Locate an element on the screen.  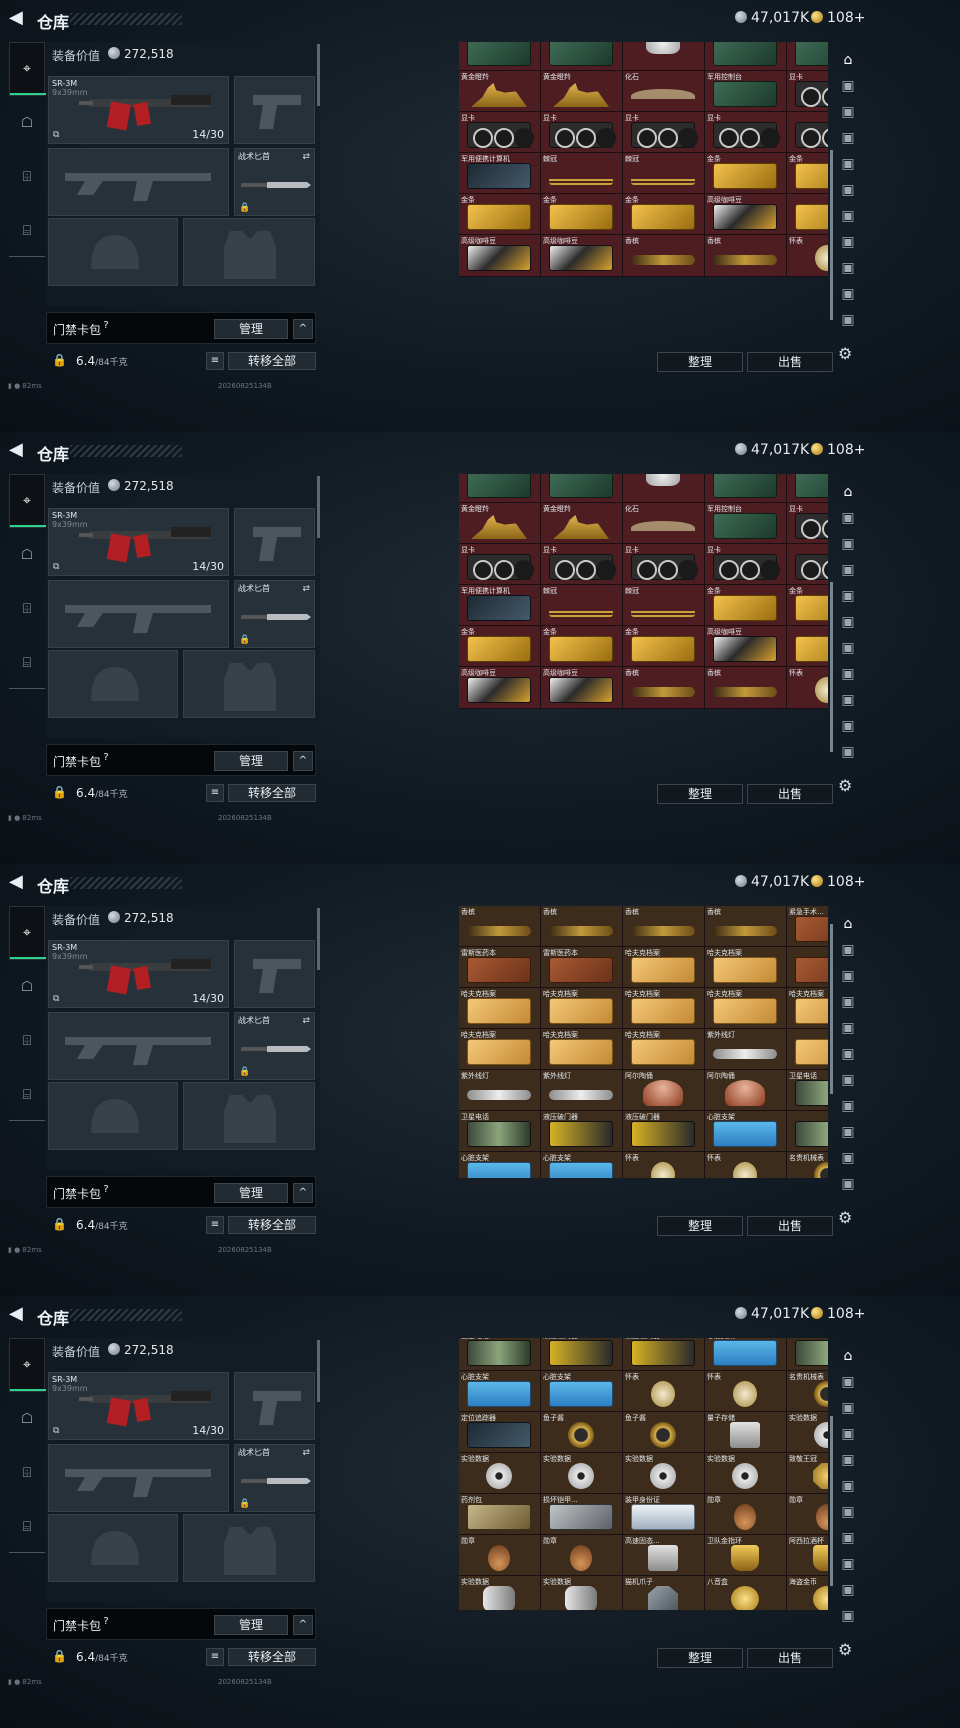
inventory-cell: 军用便携计算机 is located at coordinates (500, 605).